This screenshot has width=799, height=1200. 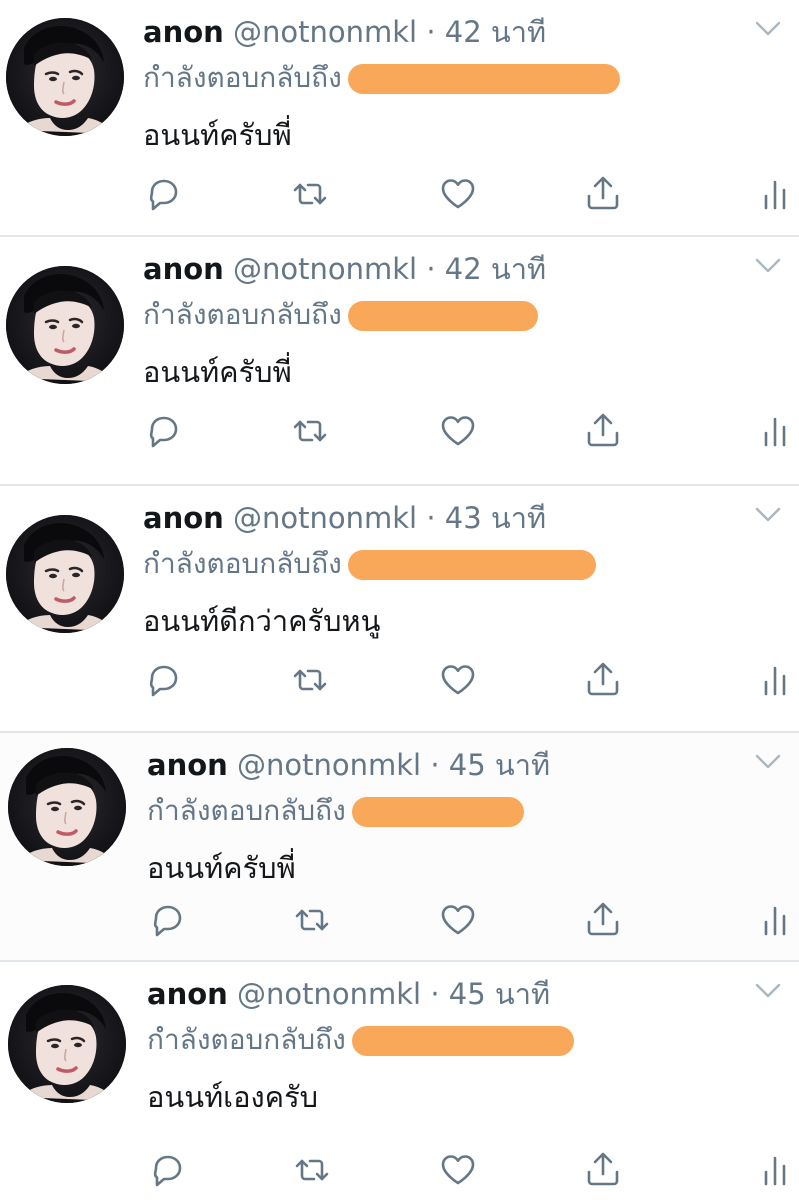 What do you see at coordinates (495, 518) in the screenshot?
I see `timestamp: 43 นาที` at bounding box center [495, 518].